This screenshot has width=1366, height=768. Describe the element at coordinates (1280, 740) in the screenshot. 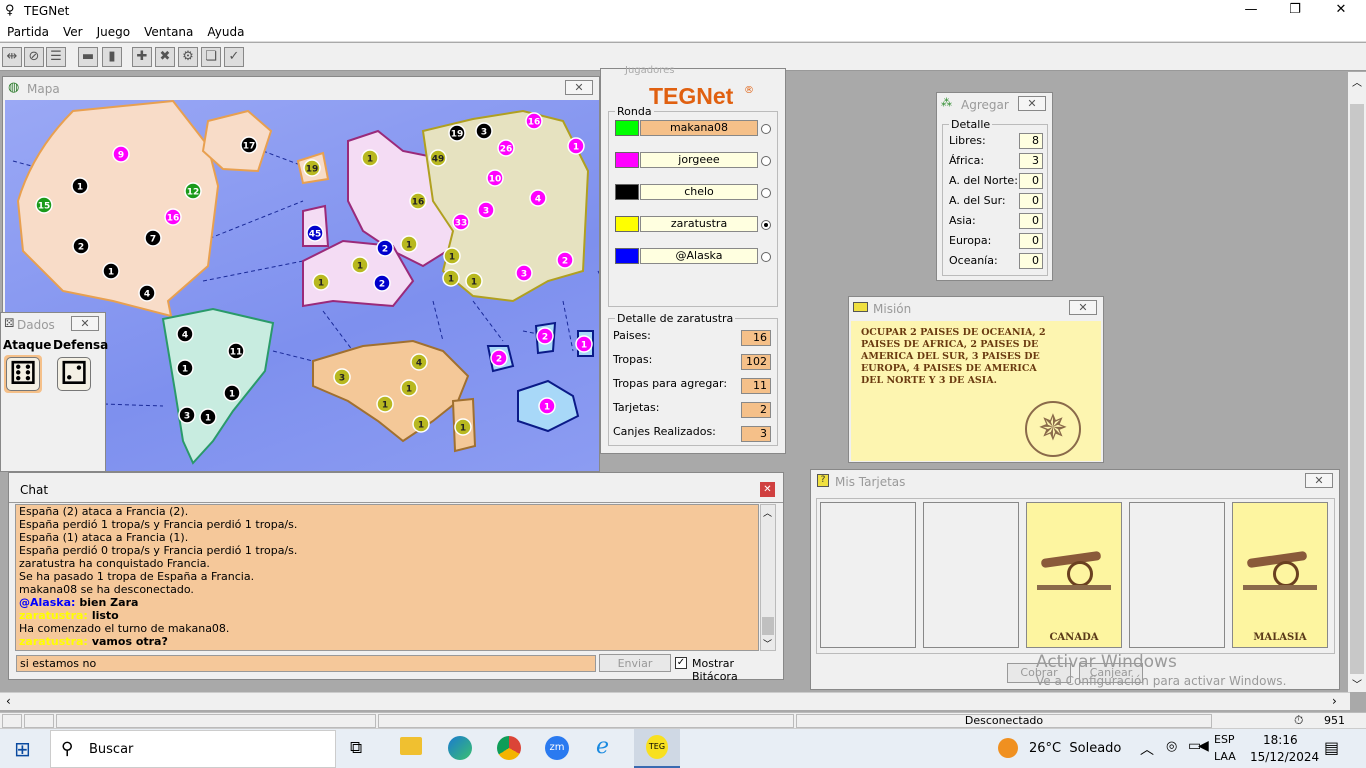

I see `clock-time: 18:16` at that location.